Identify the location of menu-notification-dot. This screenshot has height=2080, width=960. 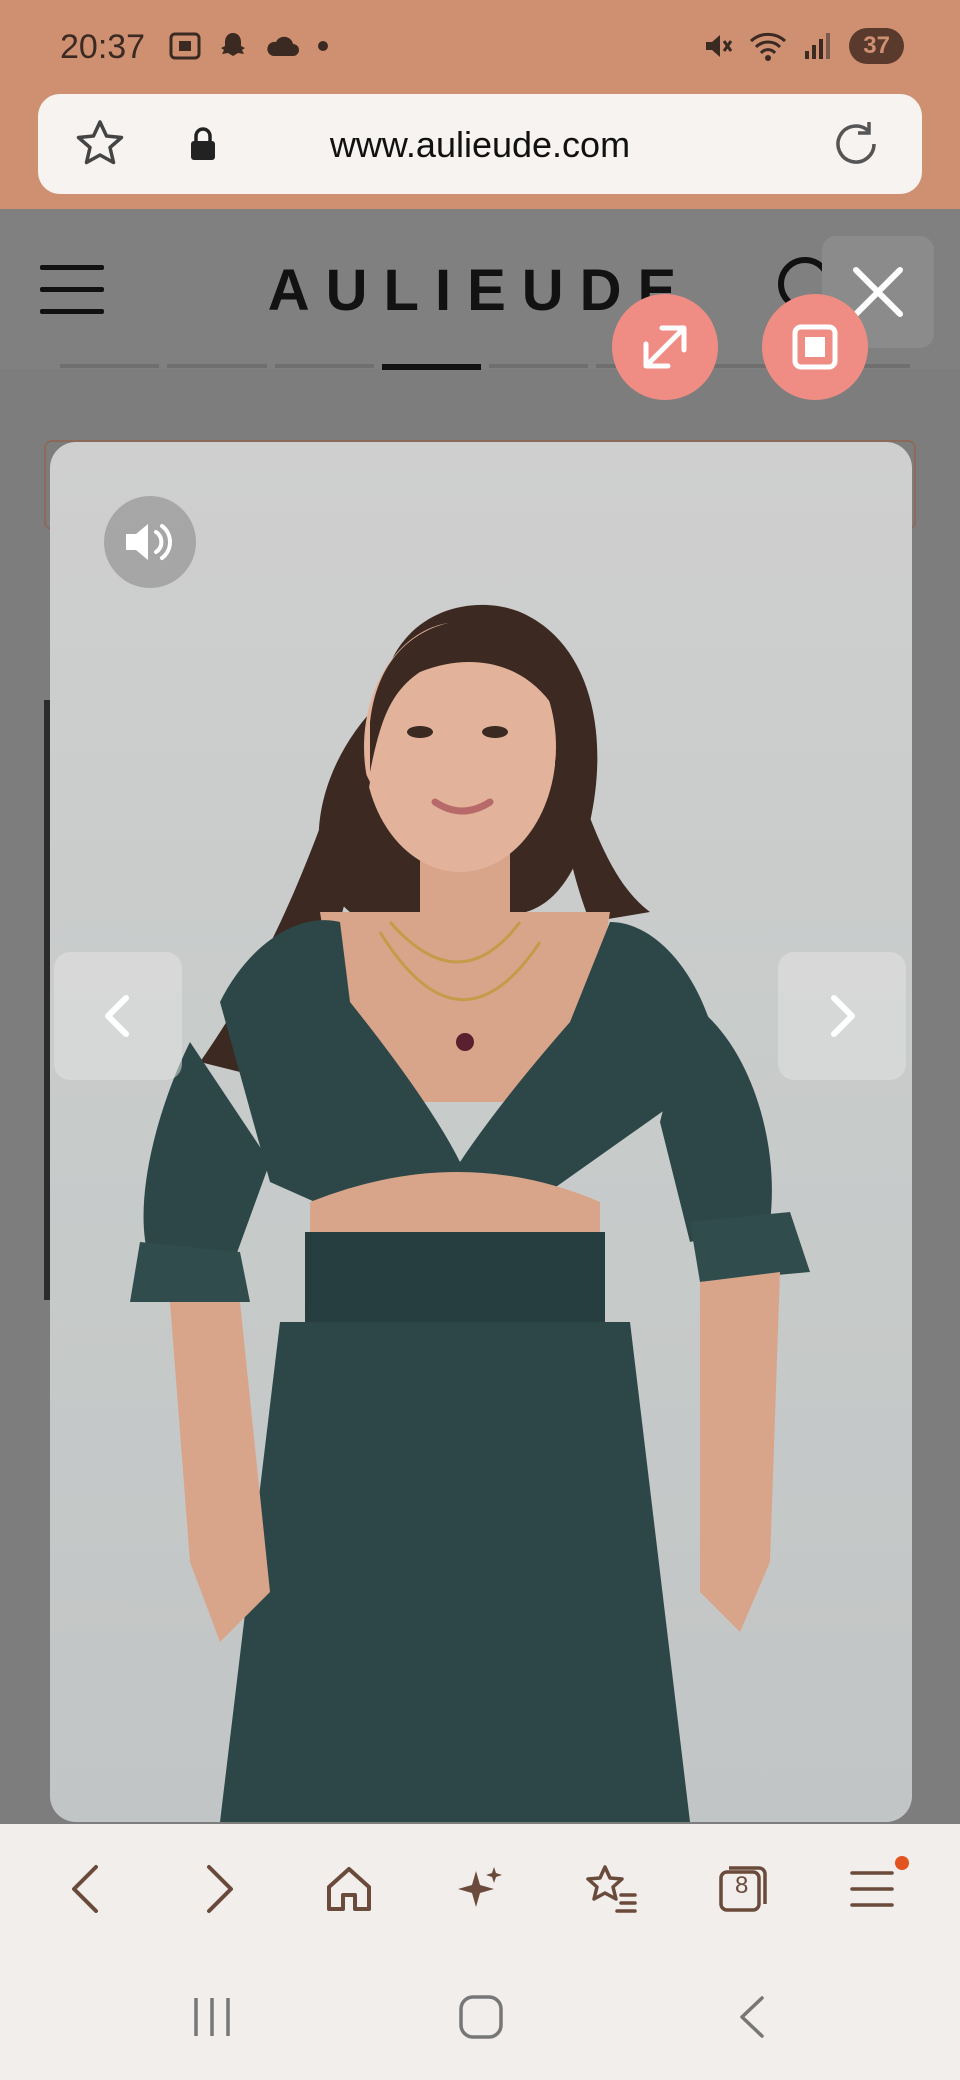
(902, 1863).